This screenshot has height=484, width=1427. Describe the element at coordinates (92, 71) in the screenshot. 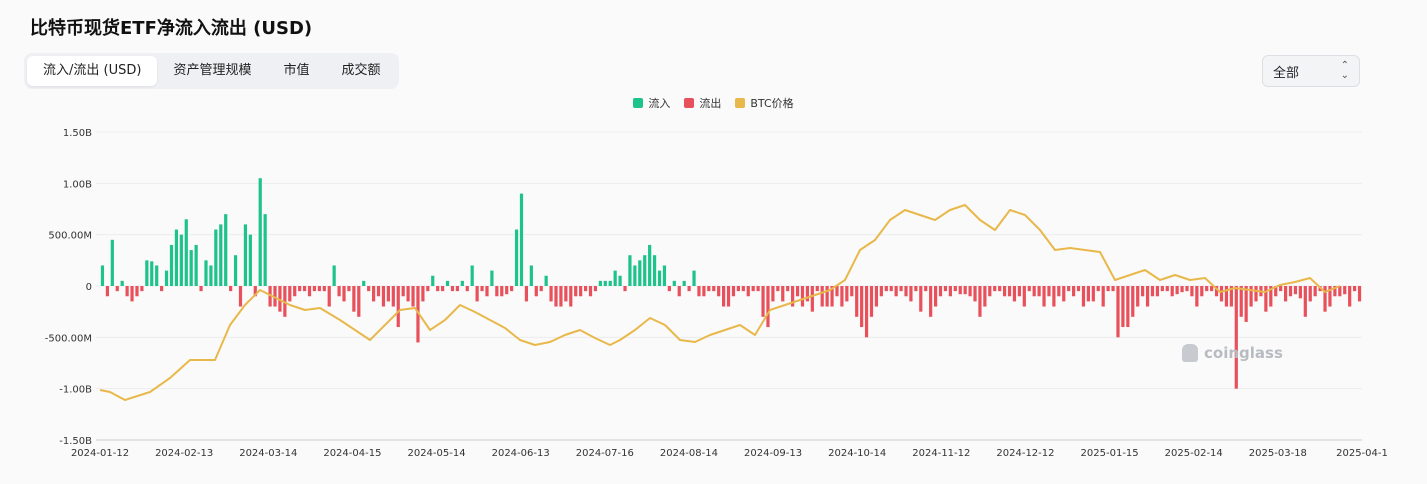

I see `tab-flows: 流入/流出 (USD)` at that location.